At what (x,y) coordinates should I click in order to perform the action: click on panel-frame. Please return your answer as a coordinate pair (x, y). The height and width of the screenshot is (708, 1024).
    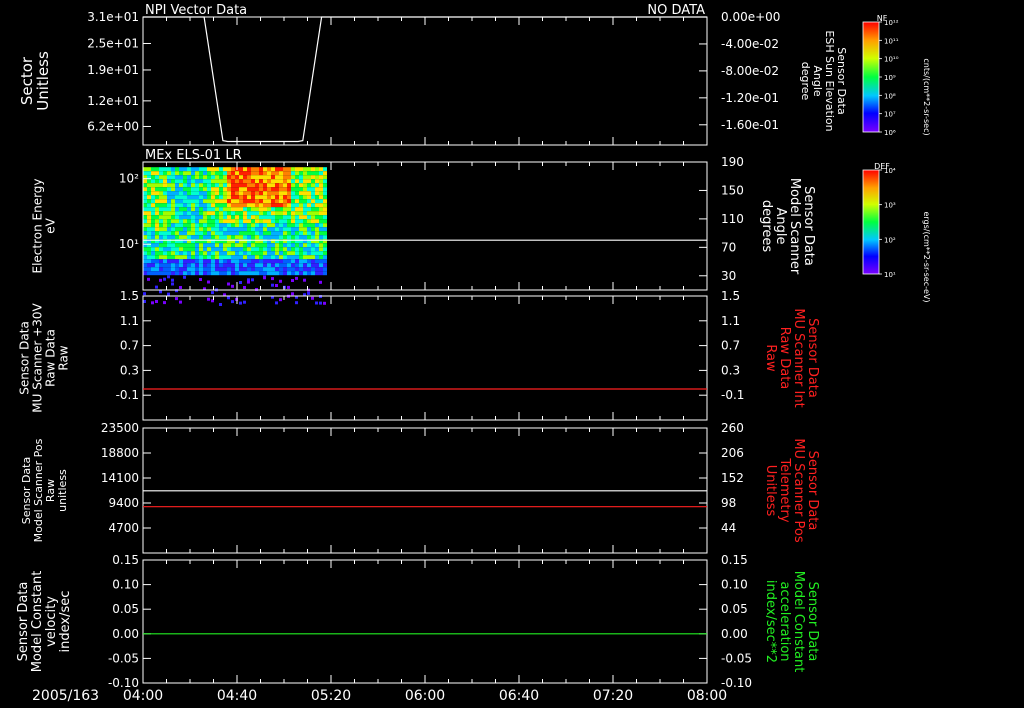
    Looking at the image, I should click on (425, 358).